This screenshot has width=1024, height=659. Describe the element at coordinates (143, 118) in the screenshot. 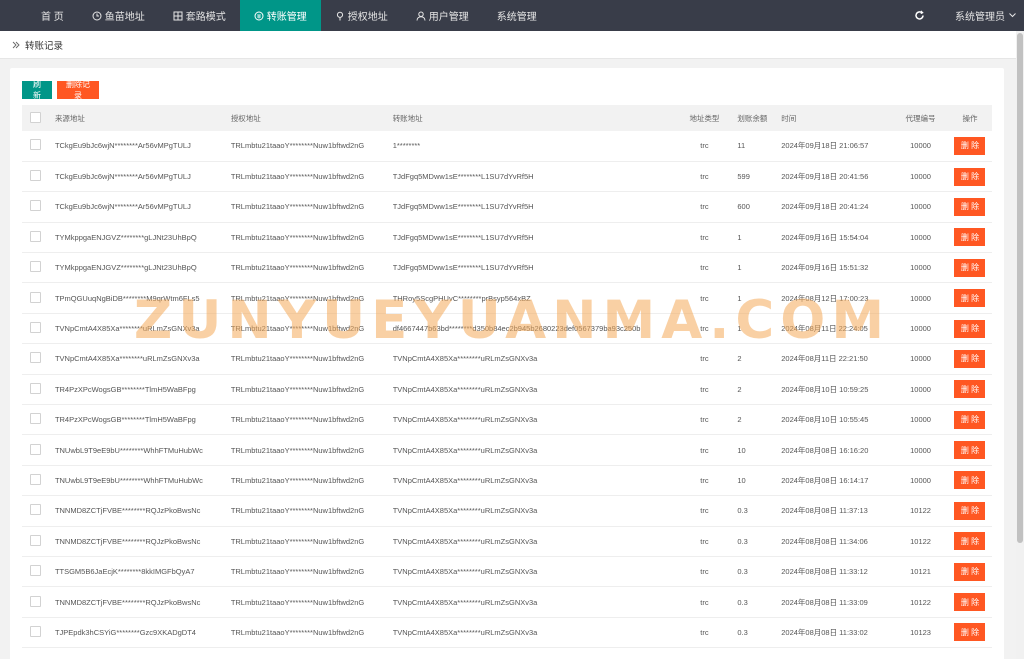

I see `header-source: 来源地址` at that location.